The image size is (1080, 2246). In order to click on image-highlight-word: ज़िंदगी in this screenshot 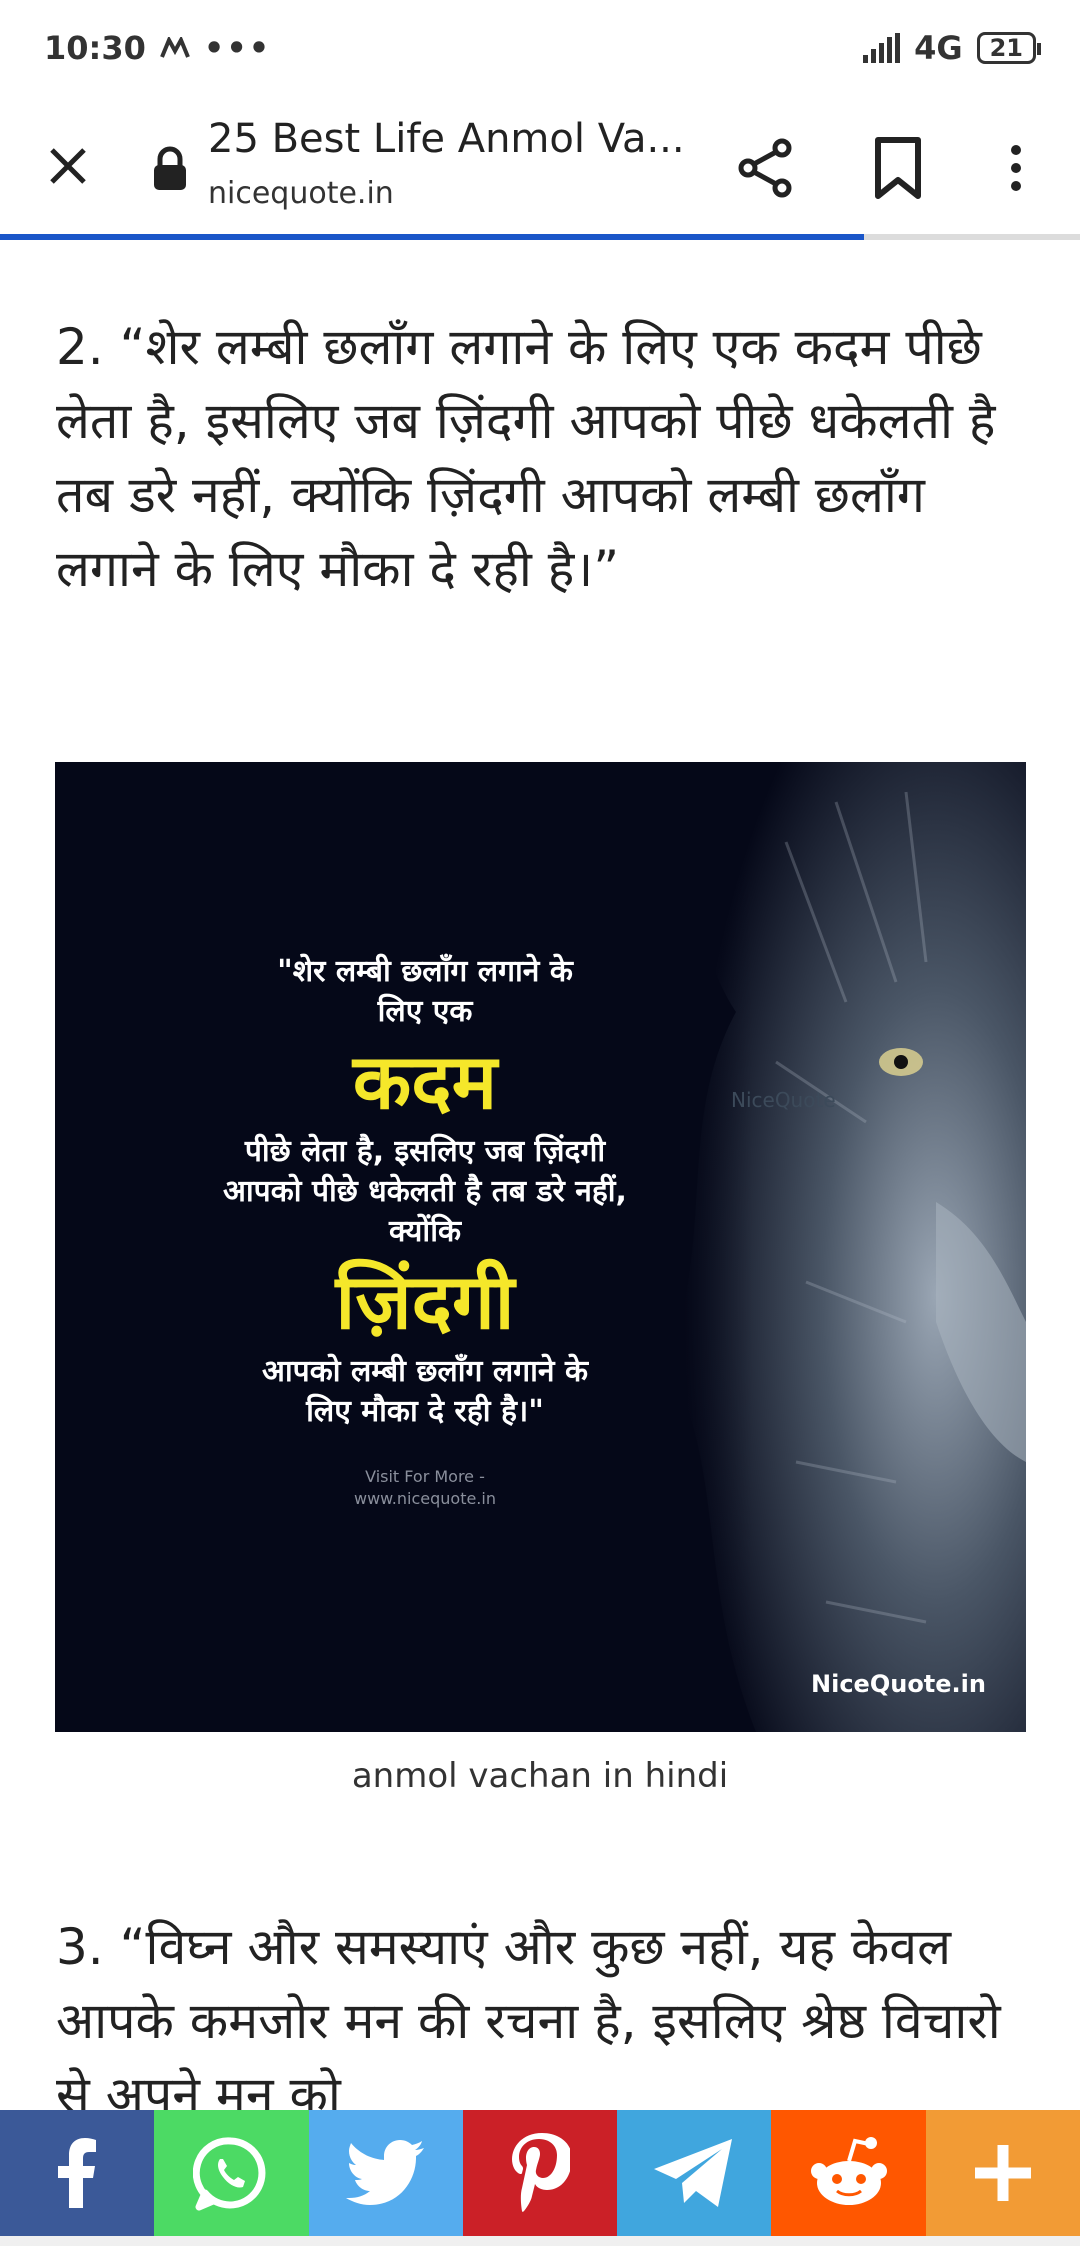, I will do `click(425, 1301)`.